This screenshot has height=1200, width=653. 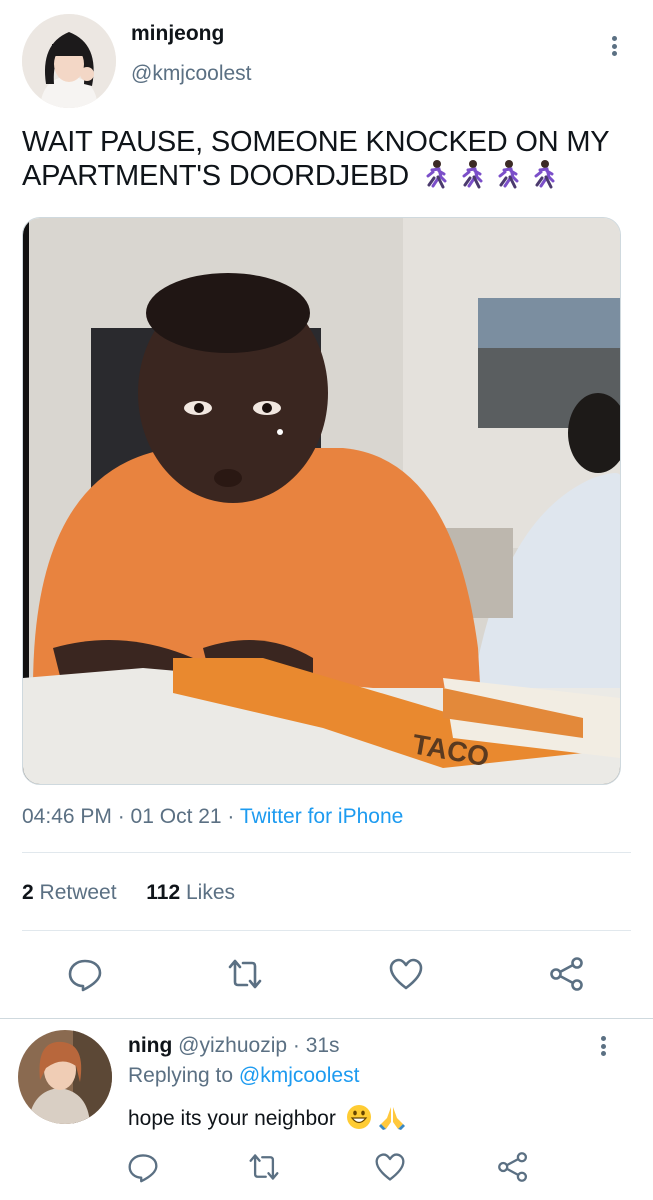 What do you see at coordinates (614, 46) in the screenshot?
I see `more-options-icon` at bounding box center [614, 46].